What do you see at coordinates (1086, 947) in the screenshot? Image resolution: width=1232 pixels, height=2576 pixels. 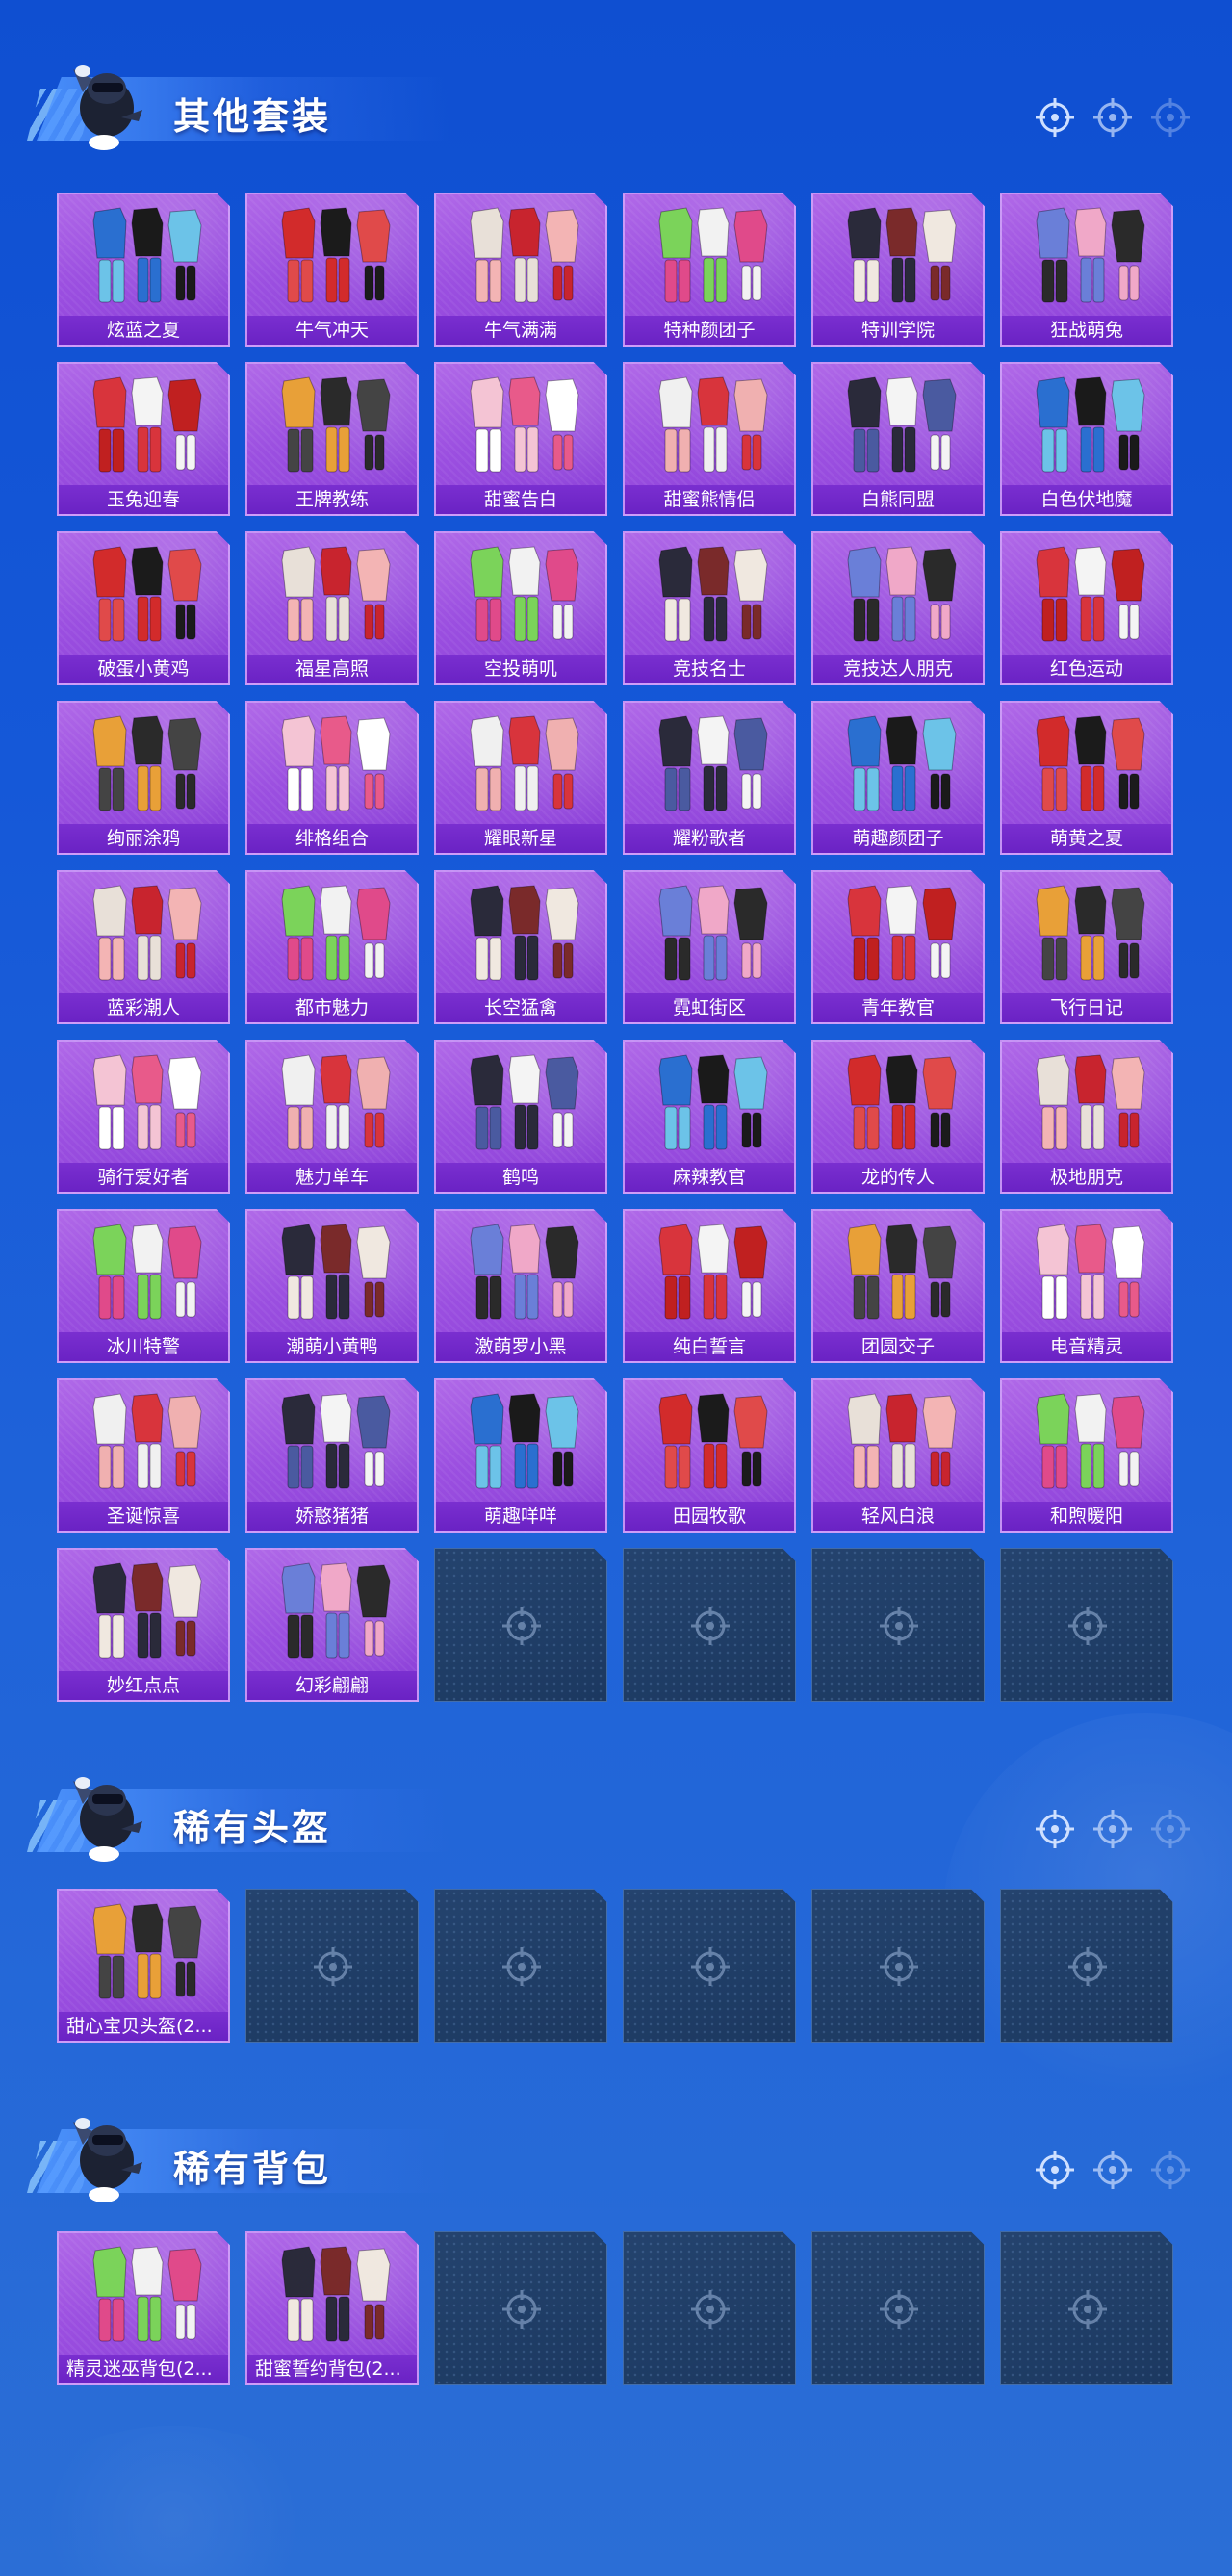 I see `item-card: 飞行日记` at bounding box center [1086, 947].